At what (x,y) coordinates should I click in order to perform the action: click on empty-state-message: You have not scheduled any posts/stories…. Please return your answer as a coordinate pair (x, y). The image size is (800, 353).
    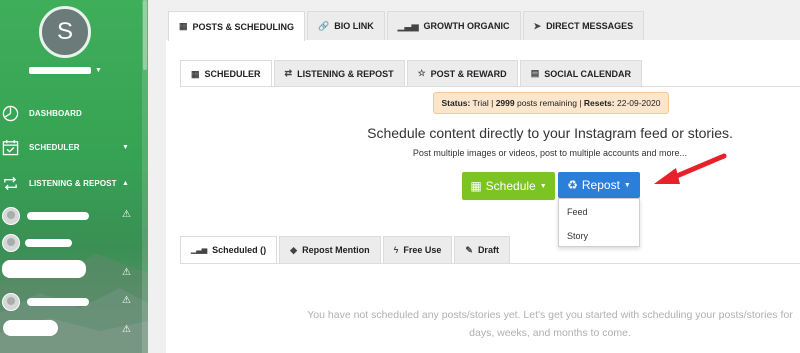
    Looking at the image, I should click on (550, 324).